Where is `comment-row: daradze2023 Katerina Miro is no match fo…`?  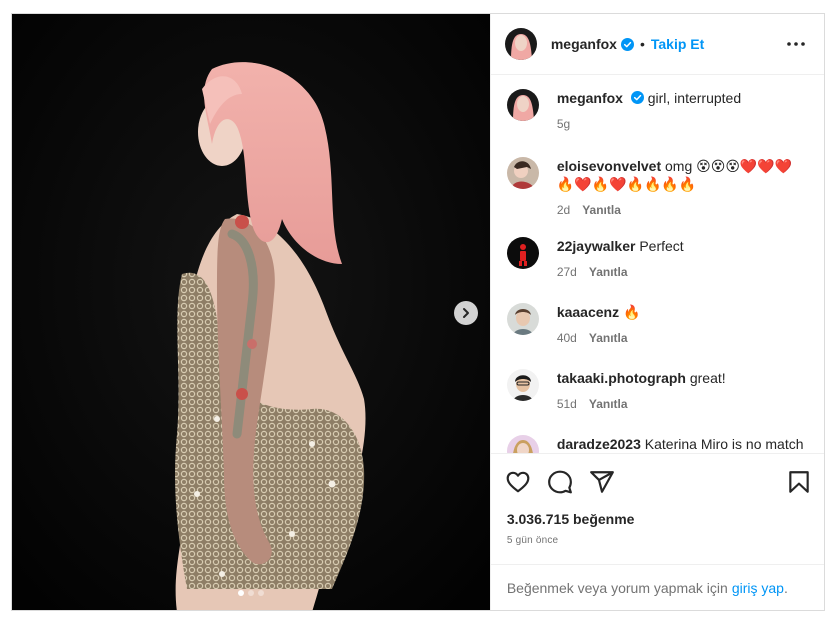 comment-row: daradze2023 Katerina Miro is no match fo… is located at coordinates (657, 444).